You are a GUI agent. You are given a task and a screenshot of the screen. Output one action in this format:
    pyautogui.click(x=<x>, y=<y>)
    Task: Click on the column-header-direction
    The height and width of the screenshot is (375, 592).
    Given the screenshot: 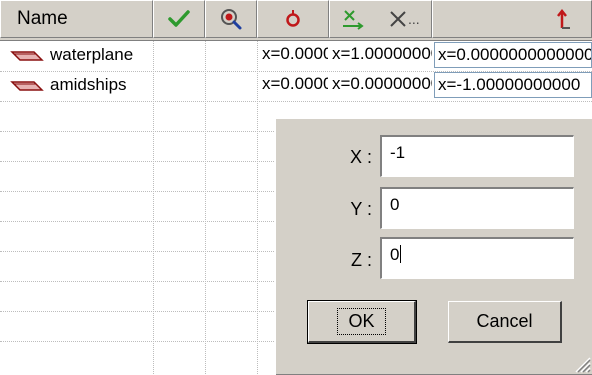 What is the action you would take?
    pyautogui.click(x=512, y=19)
    